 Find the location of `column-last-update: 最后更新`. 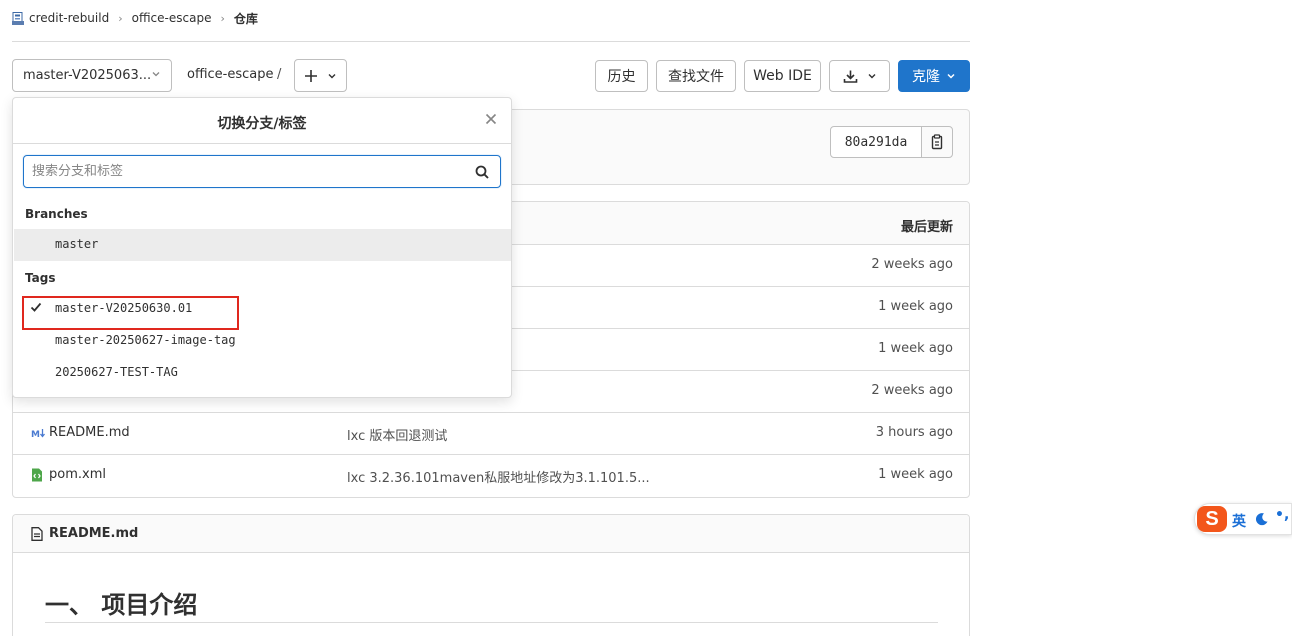

column-last-update: 最后更新 is located at coordinates (926, 227).